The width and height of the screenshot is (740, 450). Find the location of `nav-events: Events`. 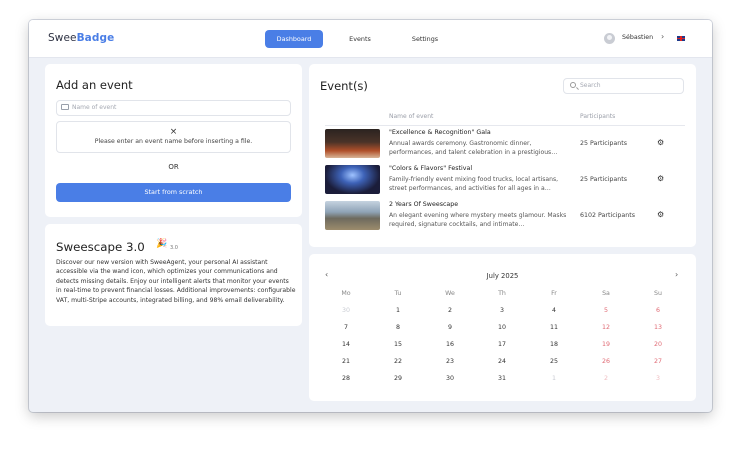

nav-events: Events is located at coordinates (360, 39).